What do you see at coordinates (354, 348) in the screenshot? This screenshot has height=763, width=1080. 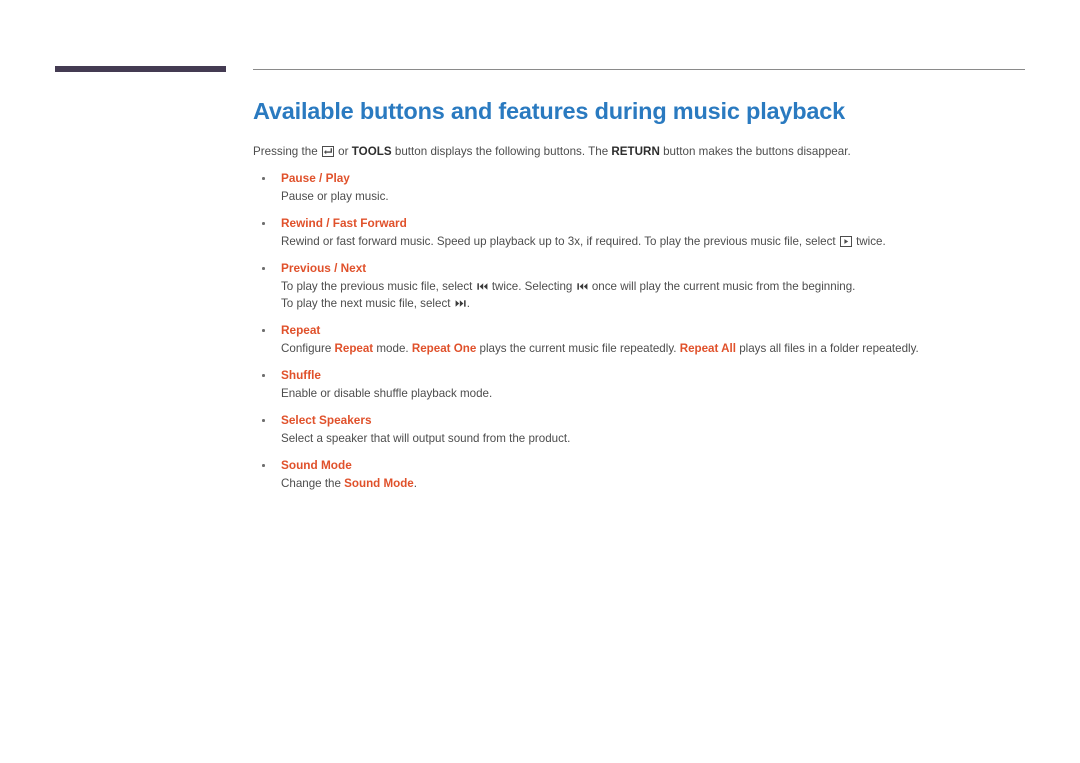 I see `emphasis-term: Repeat` at bounding box center [354, 348].